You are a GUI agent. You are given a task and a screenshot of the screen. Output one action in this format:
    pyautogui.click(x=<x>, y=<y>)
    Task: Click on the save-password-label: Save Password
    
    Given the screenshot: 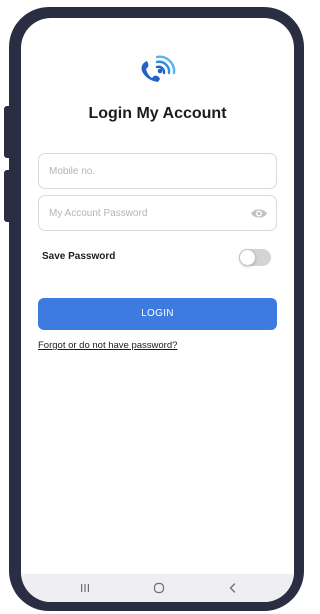 What is the action you would take?
    pyautogui.click(x=79, y=256)
    